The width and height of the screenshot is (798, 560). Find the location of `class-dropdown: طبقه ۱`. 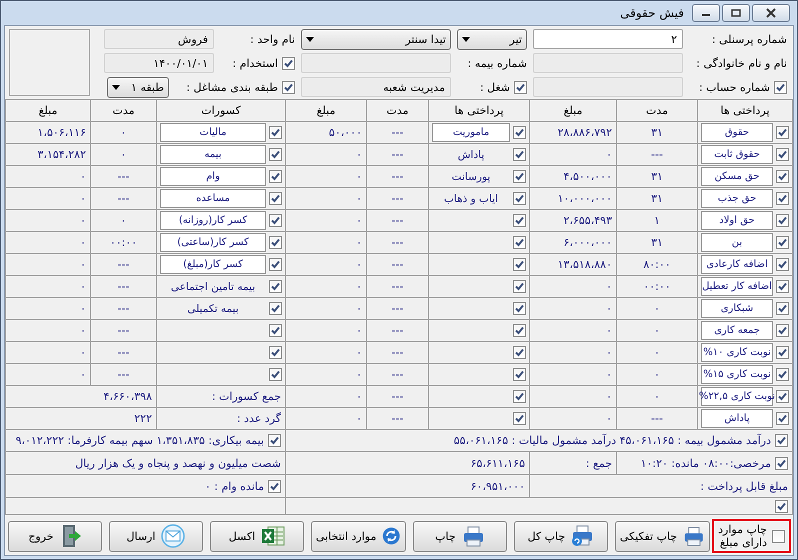

class-dropdown: طبقه ۱ is located at coordinates (138, 87).